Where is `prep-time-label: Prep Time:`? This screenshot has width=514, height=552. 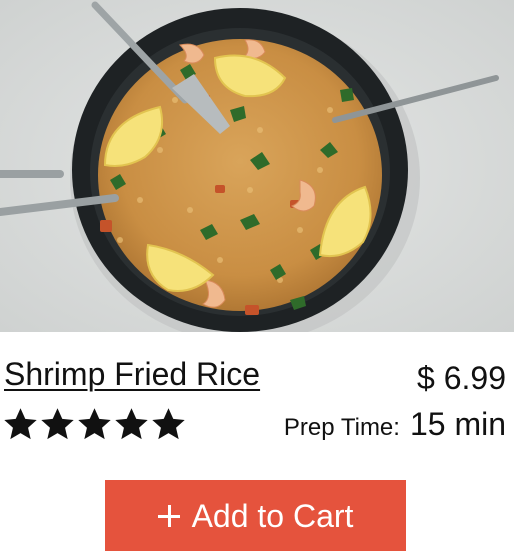 prep-time-label: Prep Time: is located at coordinates (341, 427).